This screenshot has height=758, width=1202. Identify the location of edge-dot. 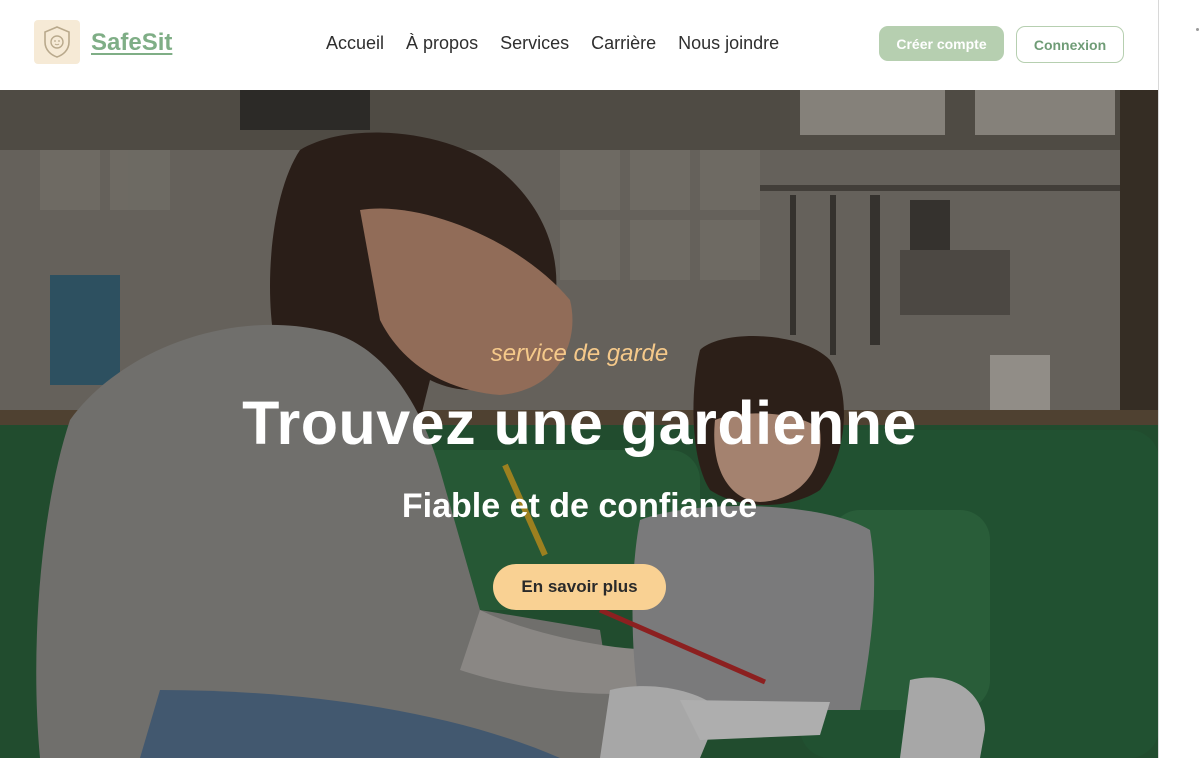
(1197, 29).